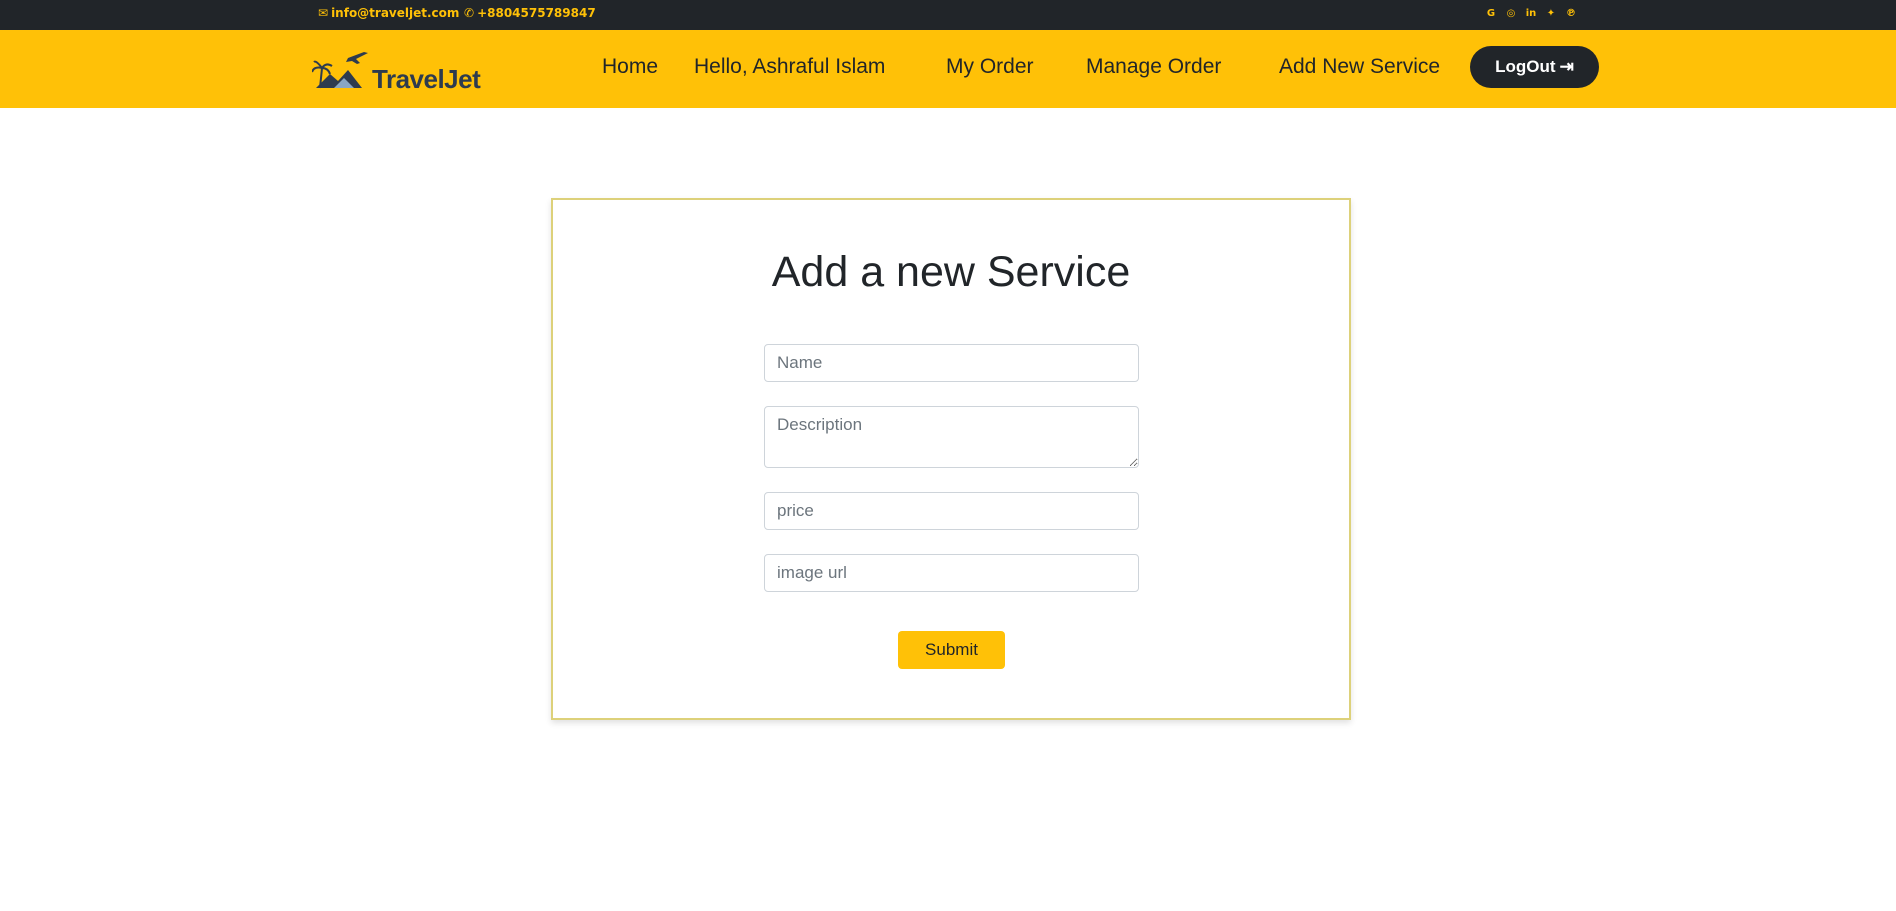 This screenshot has width=1896, height=911. I want to click on phone-contact: ✆ +8804575789847, so click(530, 13).